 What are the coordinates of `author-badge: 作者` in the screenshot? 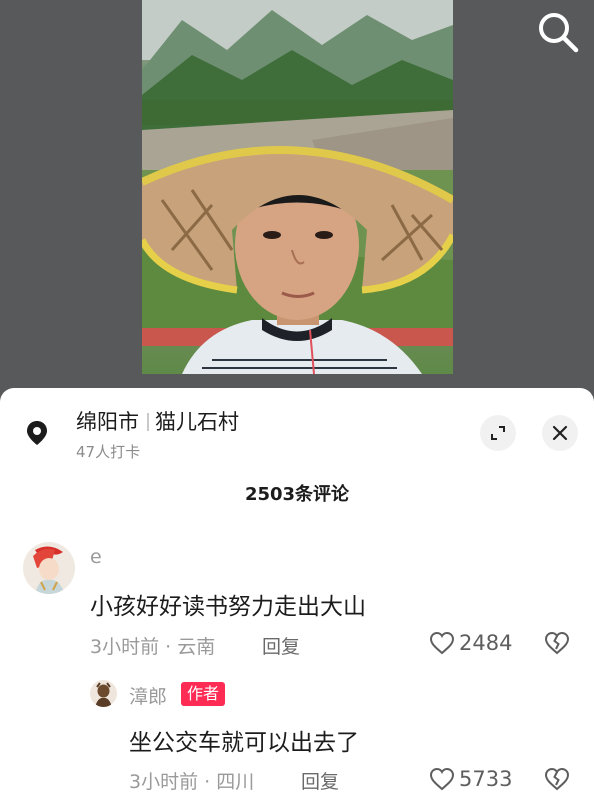 It's located at (203, 694).